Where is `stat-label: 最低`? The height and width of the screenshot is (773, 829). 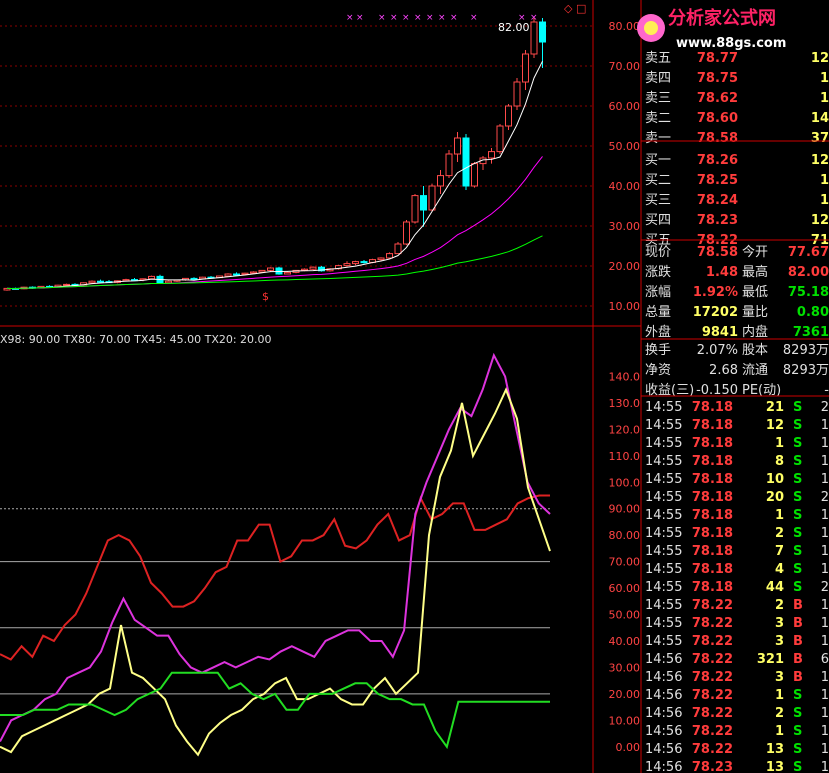 stat-label: 最低 is located at coordinates (755, 292).